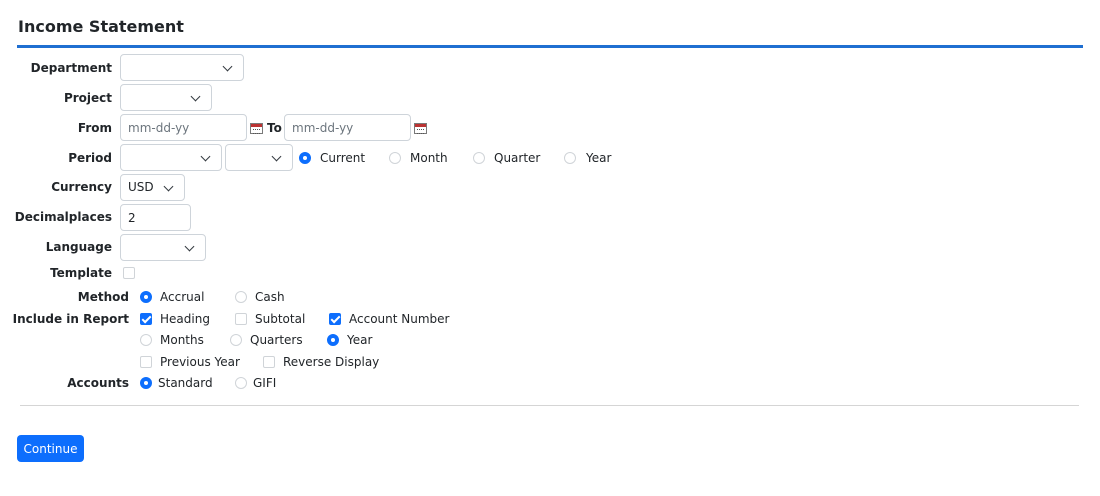 This screenshot has height=496, width=1100. Describe the element at coordinates (333, 340) in the screenshot. I see `year-radio` at that location.